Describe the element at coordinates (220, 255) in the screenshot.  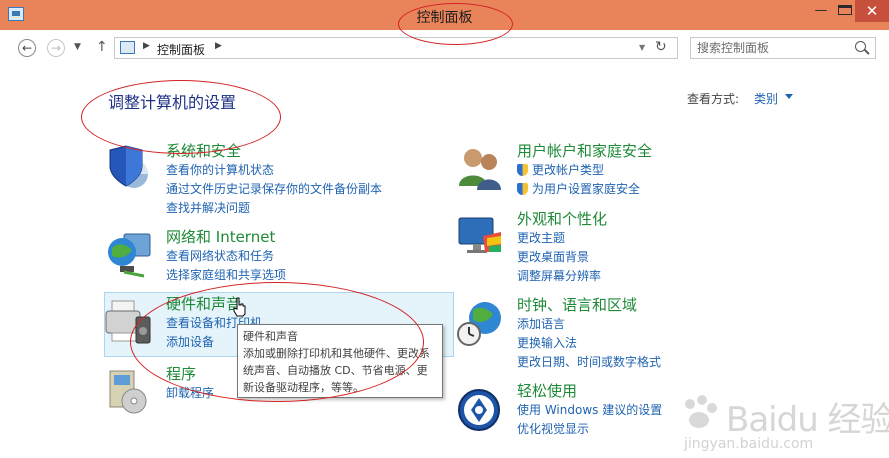
I see `link-network-status: 查看网络状态和任务` at that location.